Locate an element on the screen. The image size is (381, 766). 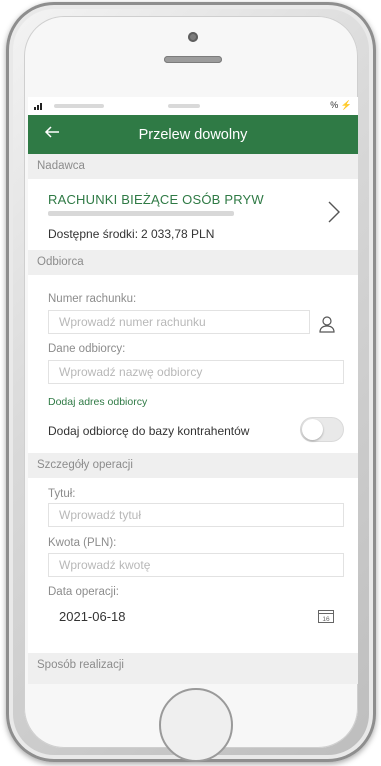
sender-account-name: RACHUNKI BIEŻĄCE OSÓB PRYW is located at coordinates (156, 199).